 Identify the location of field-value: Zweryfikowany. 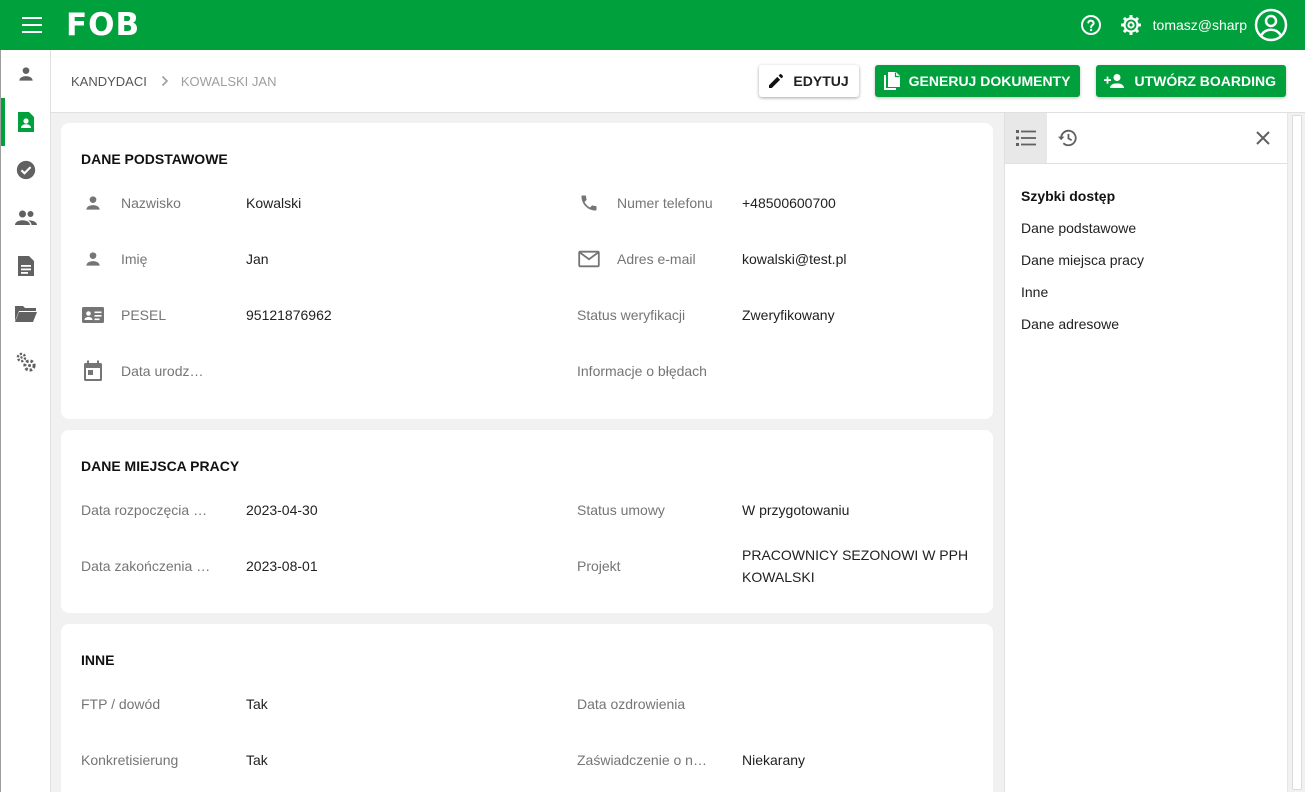
(788, 315).